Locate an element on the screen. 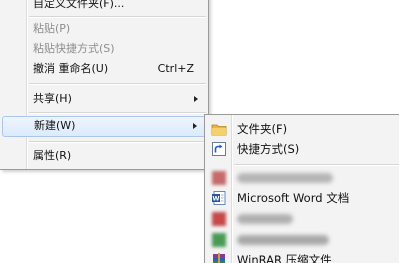 This screenshot has height=263, width=399. submenu-item-label: 文件夹(F) is located at coordinates (262, 129).